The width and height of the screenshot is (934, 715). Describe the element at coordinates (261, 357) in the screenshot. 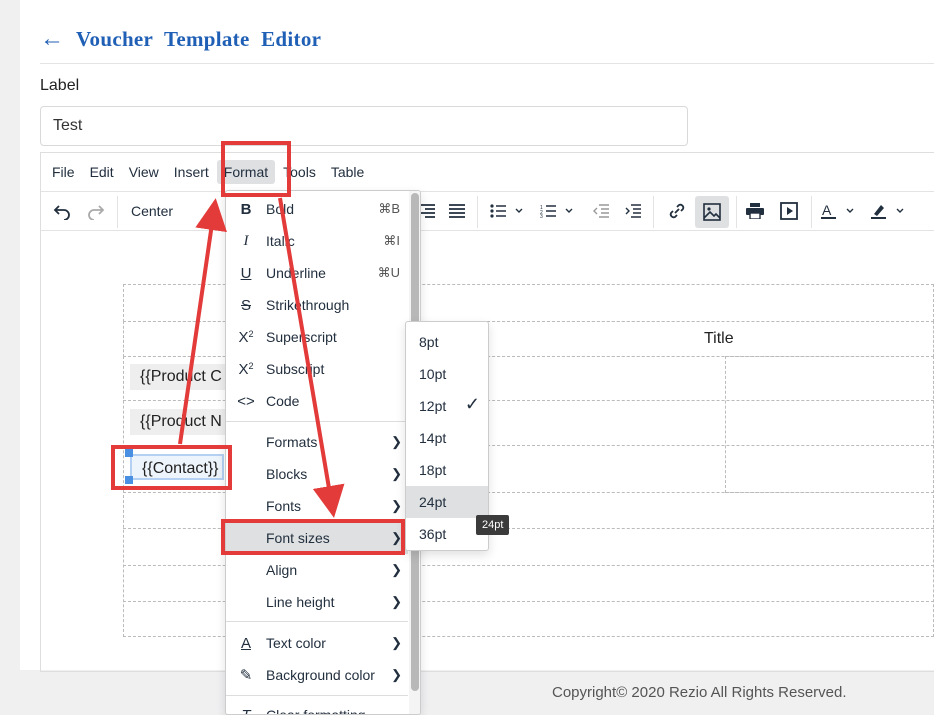

I see `annotation-arrows` at that location.